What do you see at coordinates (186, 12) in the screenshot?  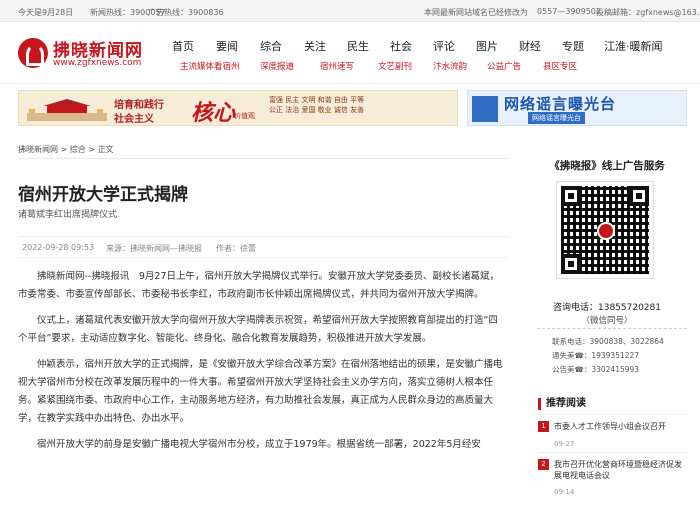 I see `ad-hotline: 广告热线：3900836` at bounding box center [186, 12].